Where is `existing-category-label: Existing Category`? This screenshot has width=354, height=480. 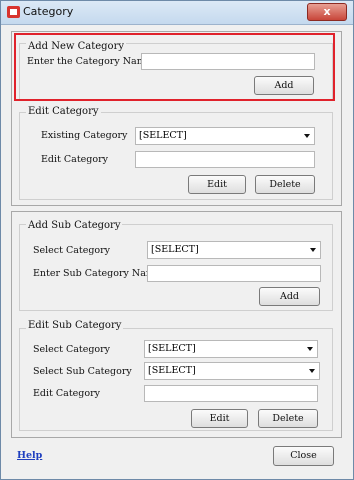
existing-category-label: Existing Category is located at coordinates (84, 135).